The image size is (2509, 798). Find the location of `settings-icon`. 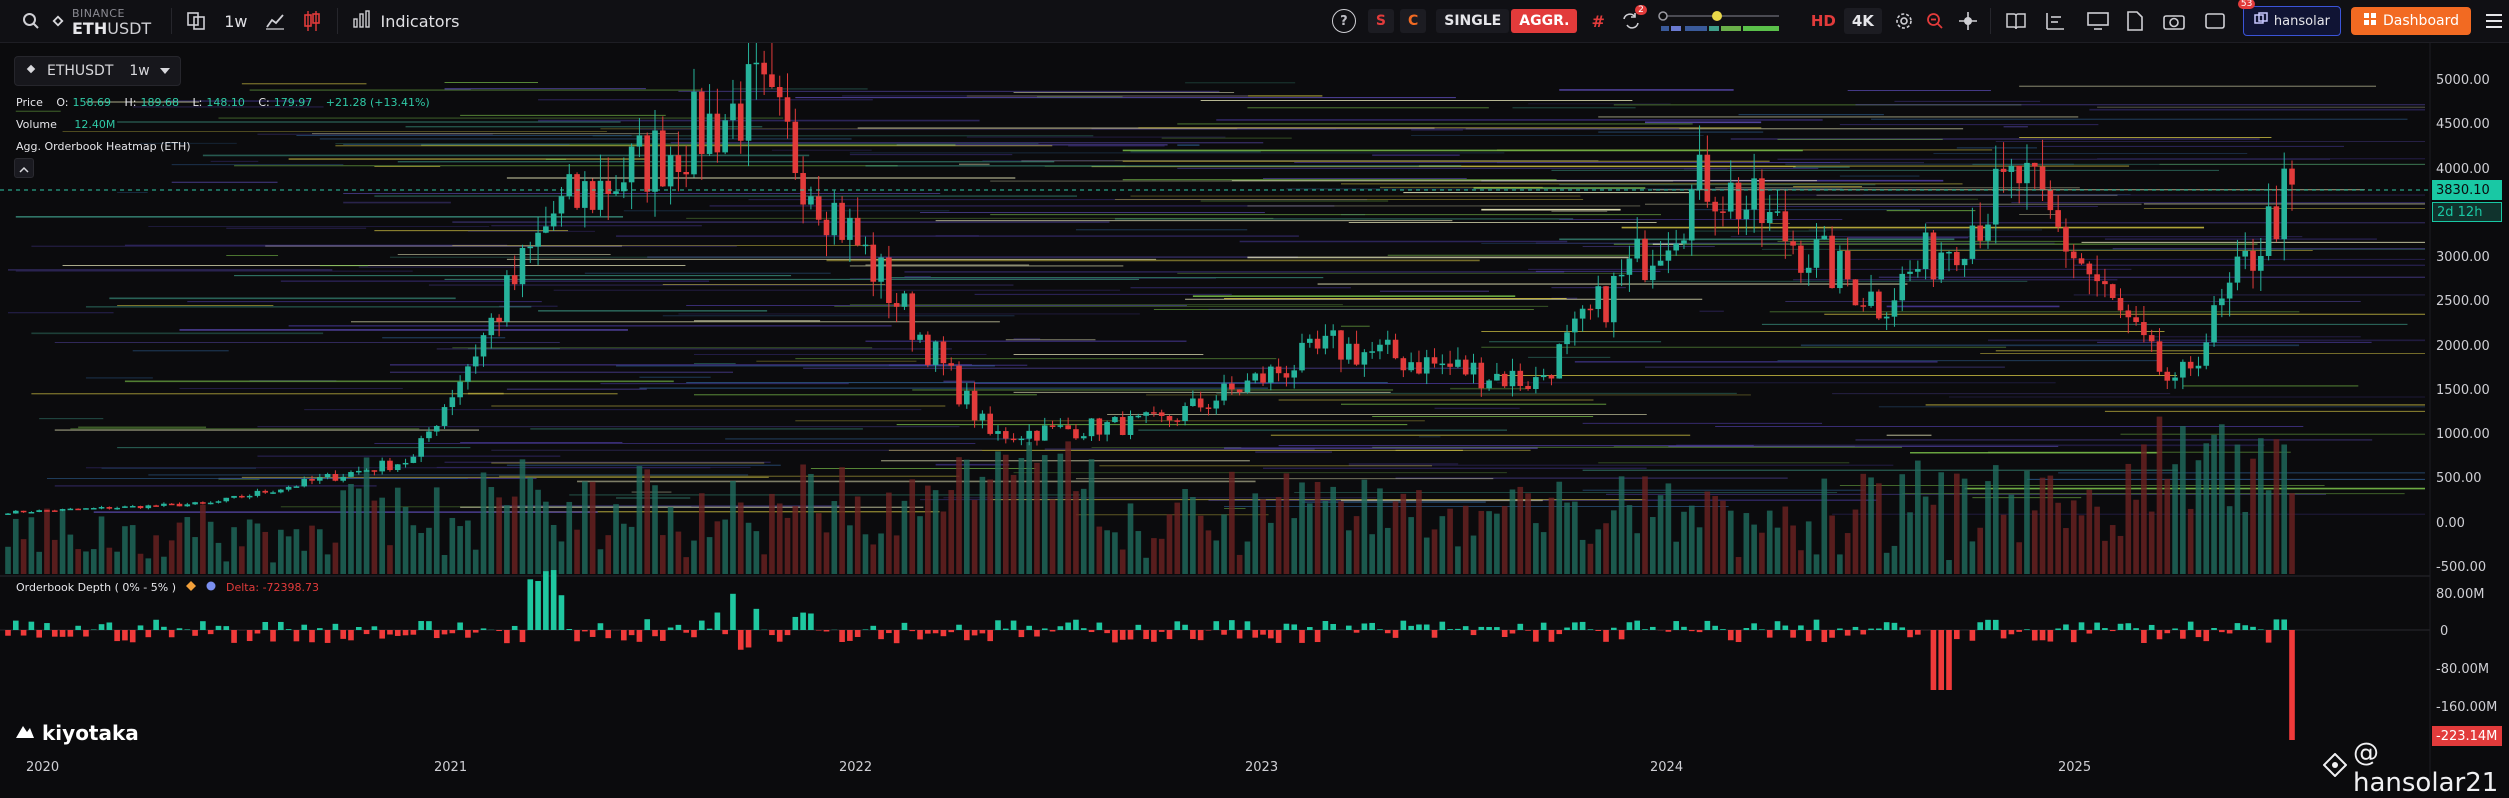

settings-icon is located at coordinates (1904, 21).